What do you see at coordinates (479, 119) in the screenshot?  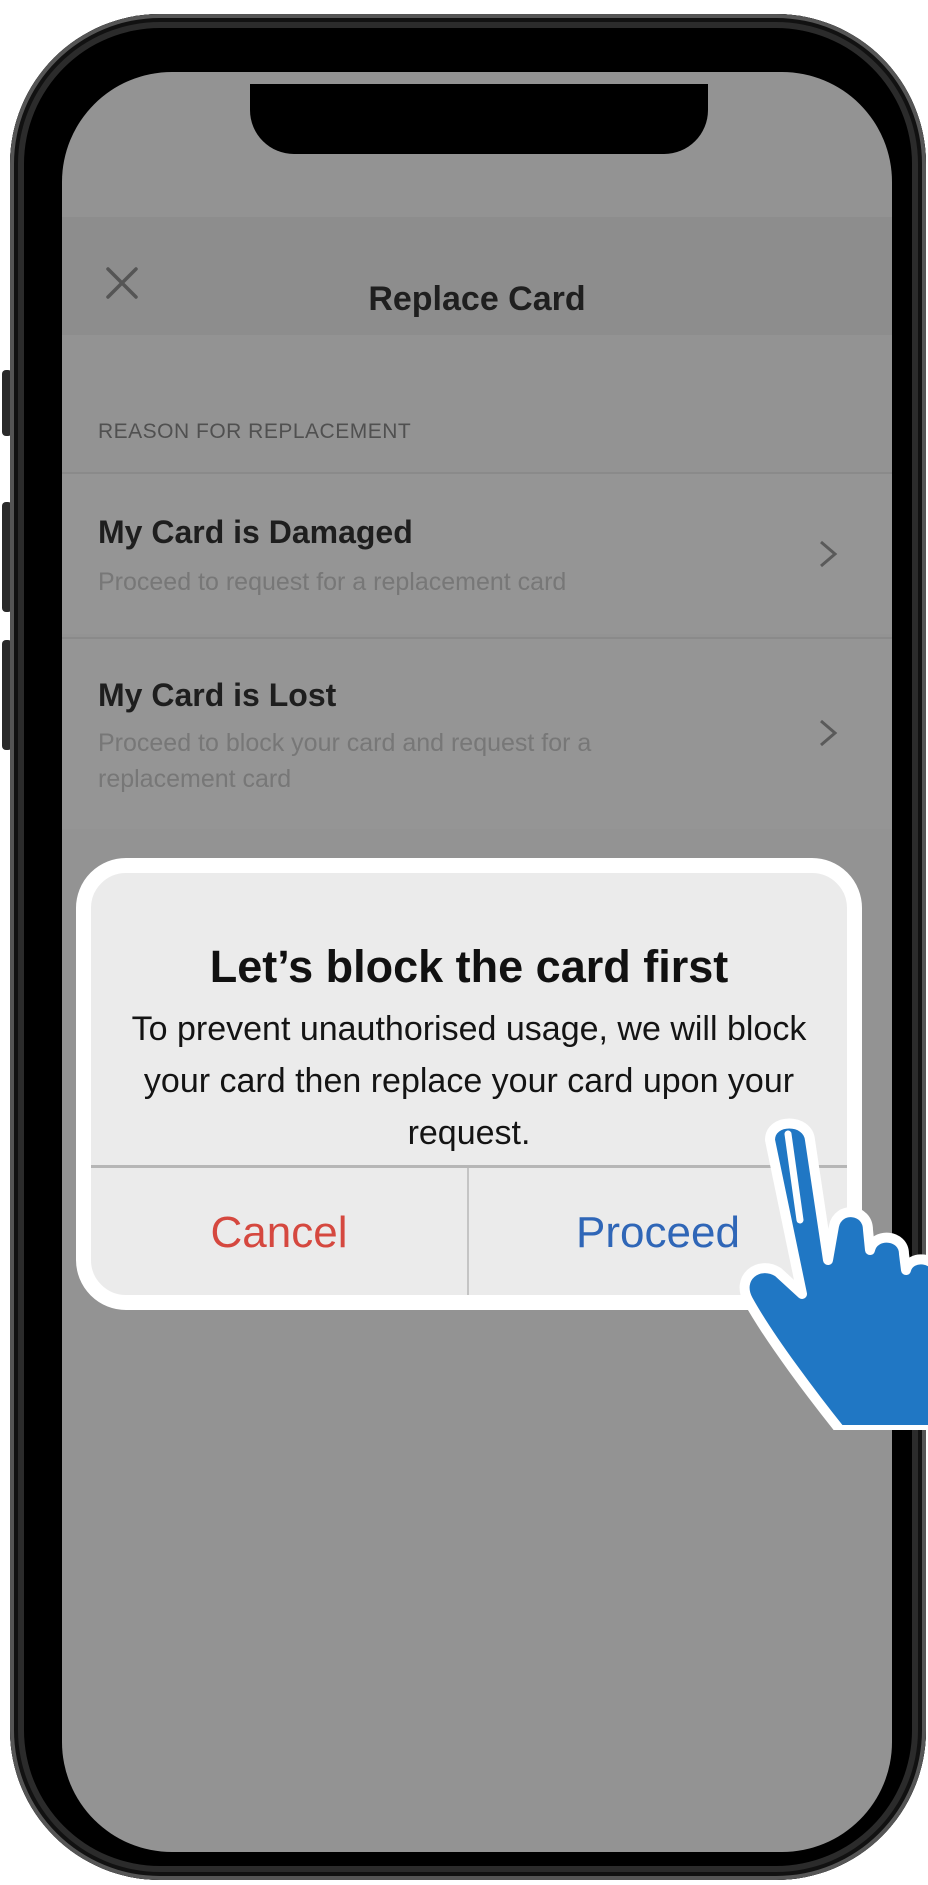 I see `phone-notch` at bounding box center [479, 119].